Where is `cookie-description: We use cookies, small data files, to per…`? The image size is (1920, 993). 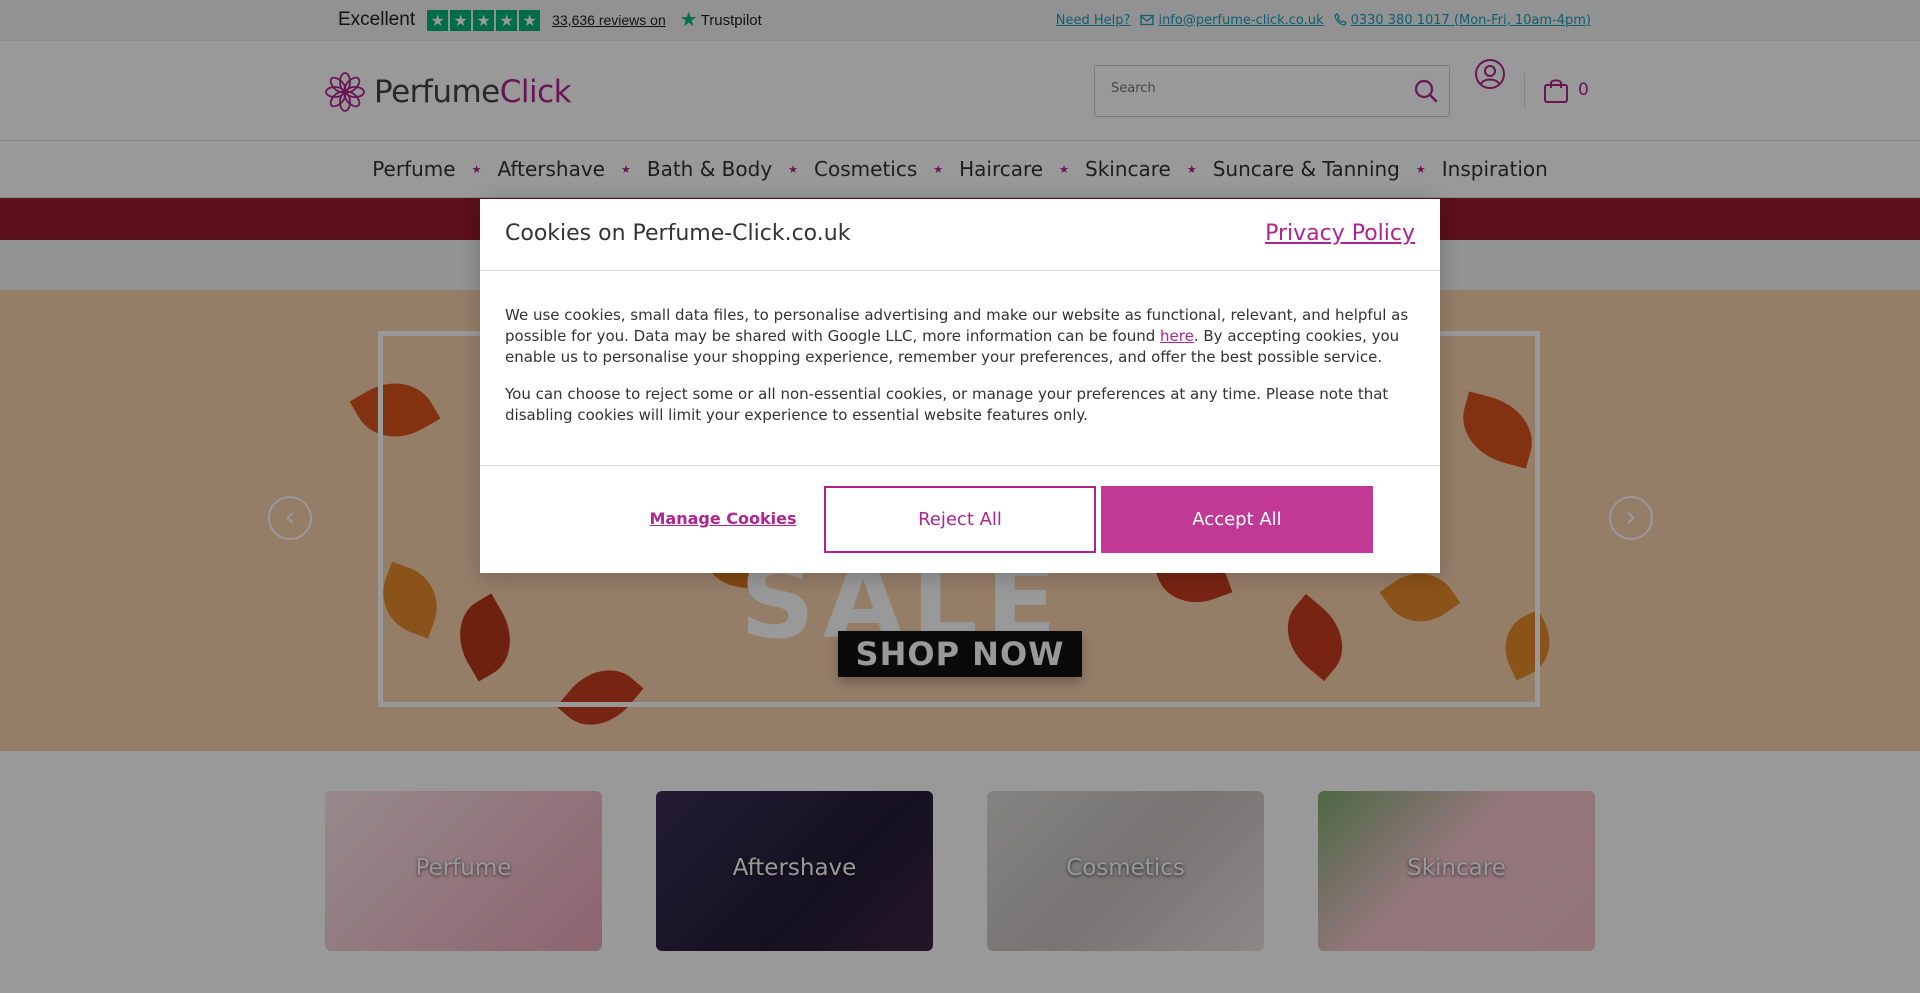
cookie-description: We use cookies, small data files, to per… is located at coordinates (960, 336).